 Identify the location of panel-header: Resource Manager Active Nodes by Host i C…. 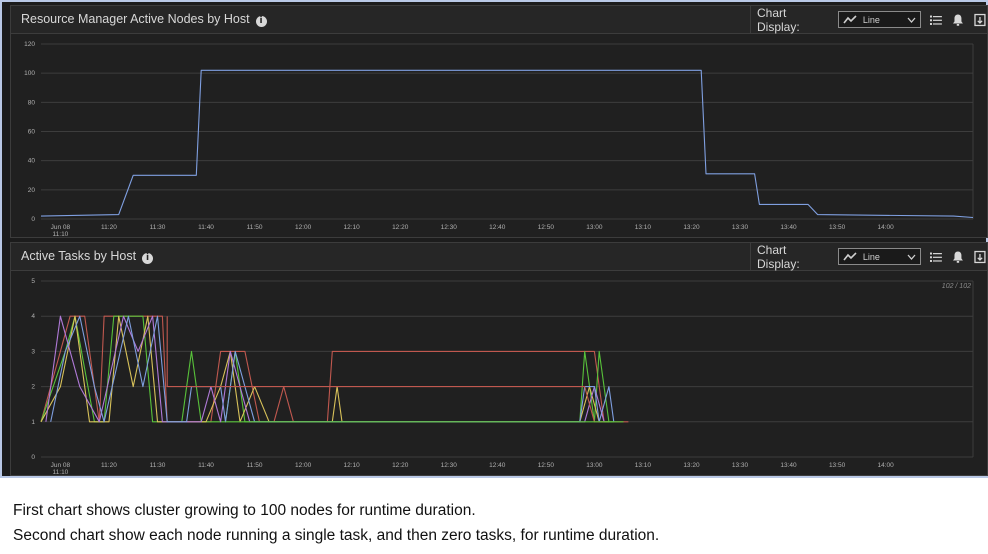
(499, 20).